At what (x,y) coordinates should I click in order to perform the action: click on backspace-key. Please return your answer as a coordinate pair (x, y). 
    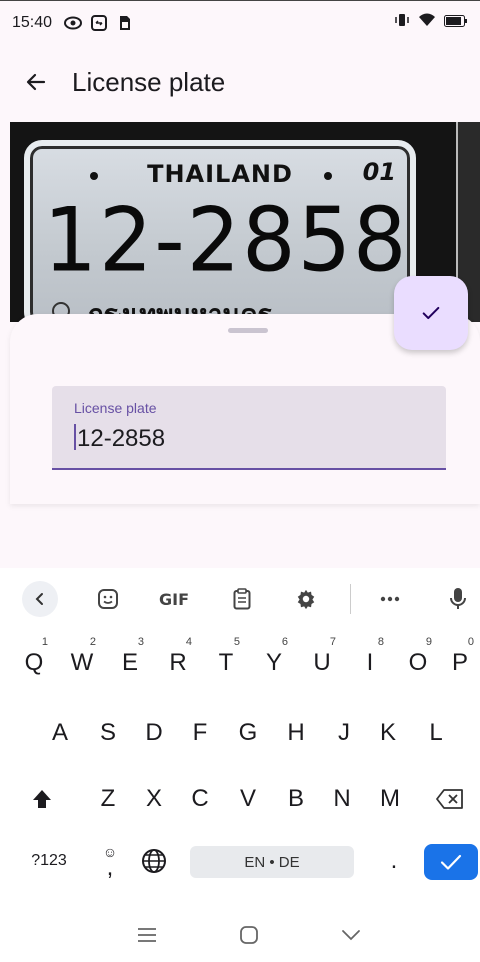
    Looking at the image, I should click on (450, 799).